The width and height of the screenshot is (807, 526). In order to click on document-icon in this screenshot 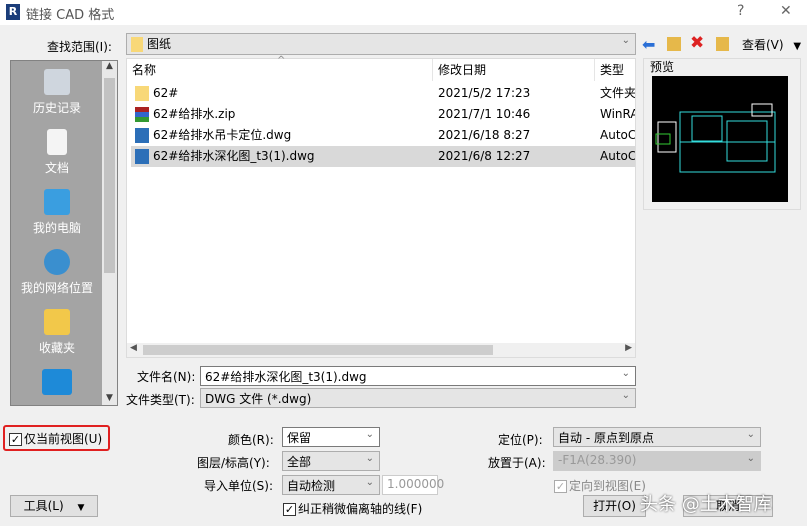, I will do `click(57, 142)`.